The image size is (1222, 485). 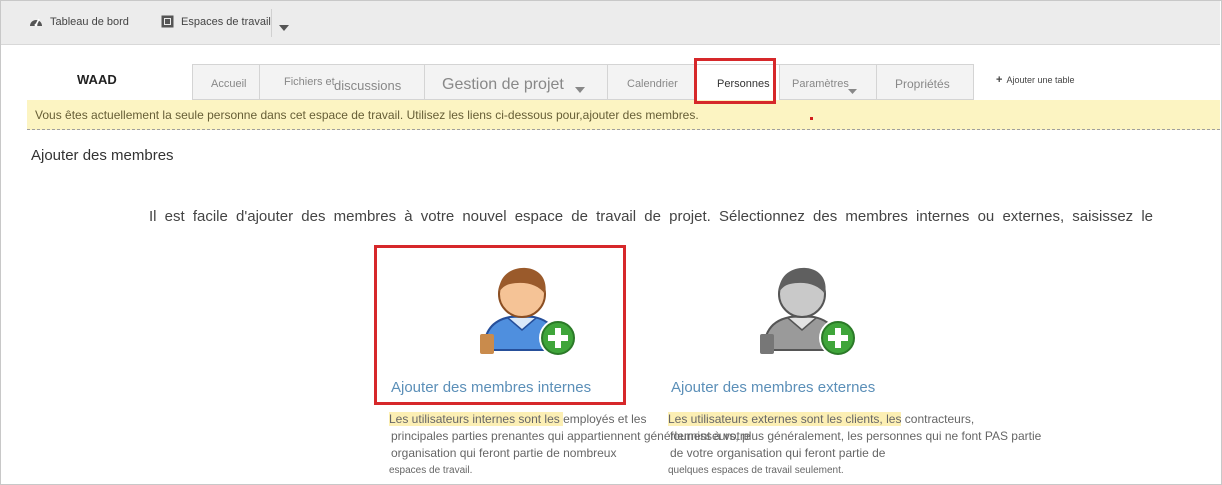 I want to click on tab-label: Gestion de projet, so click(x=503, y=84).